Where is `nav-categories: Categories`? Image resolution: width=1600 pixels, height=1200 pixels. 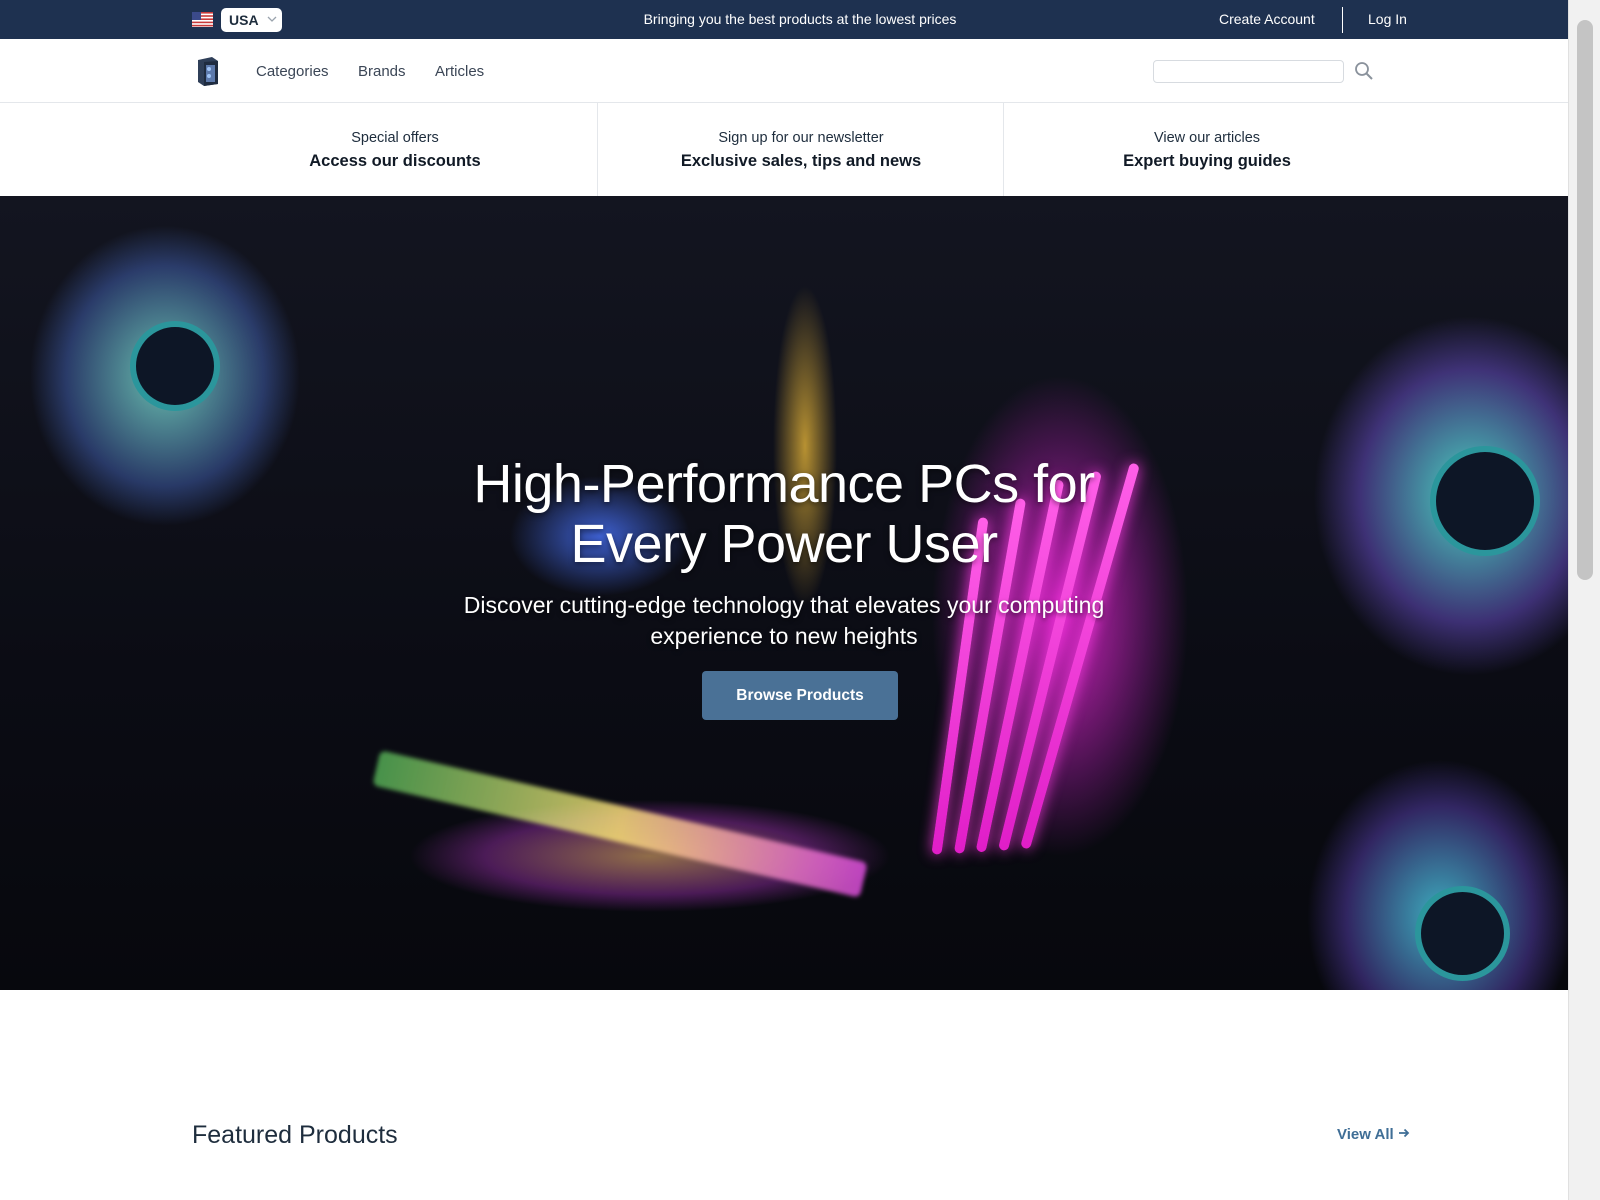
nav-categories: Categories is located at coordinates (292, 71).